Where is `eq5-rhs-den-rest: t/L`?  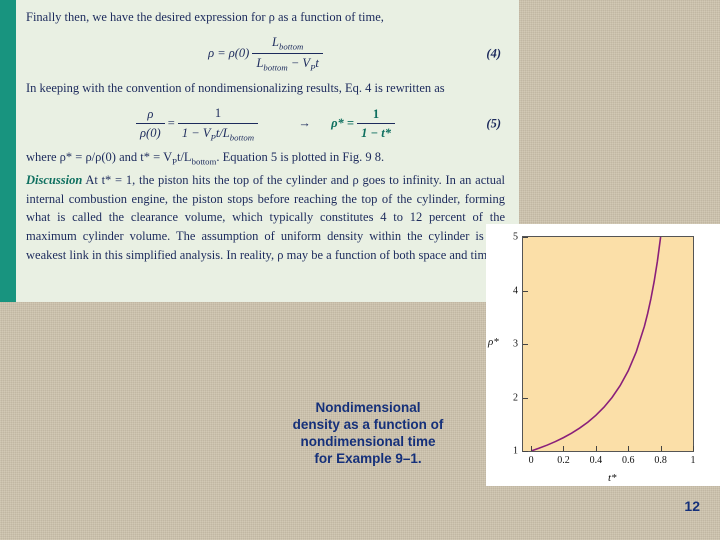
eq5-rhs-den-rest: t/L is located at coordinates (222, 132).